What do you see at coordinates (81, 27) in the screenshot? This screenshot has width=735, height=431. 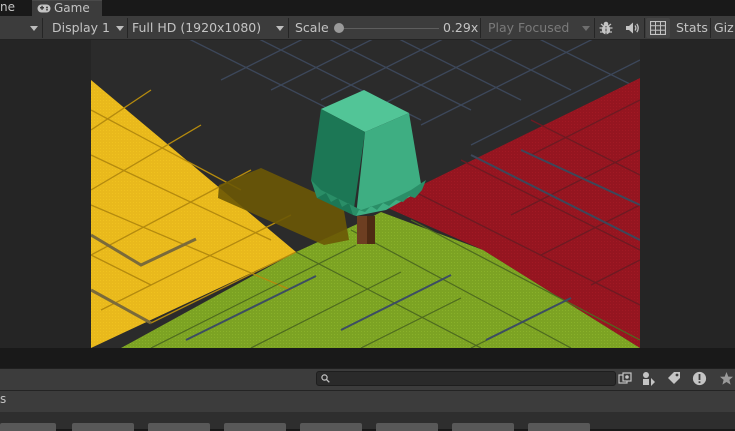 I see `display-dropdown-label: Display 1` at bounding box center [81, 27].